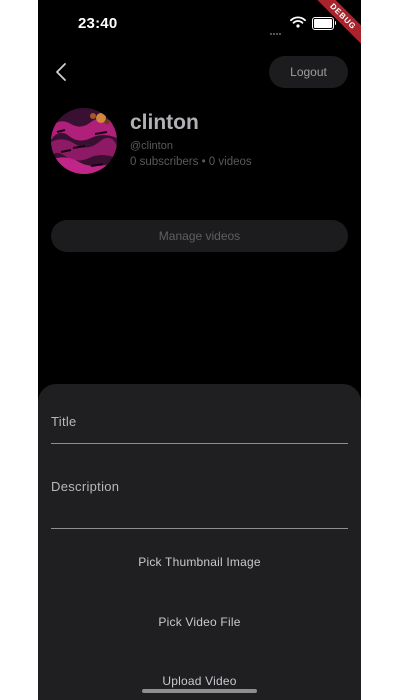 This screenshot has width=400, height=700. Describe the element at coordinates (298, 24) in the screenshot. I see `wifi-icon` at that location.